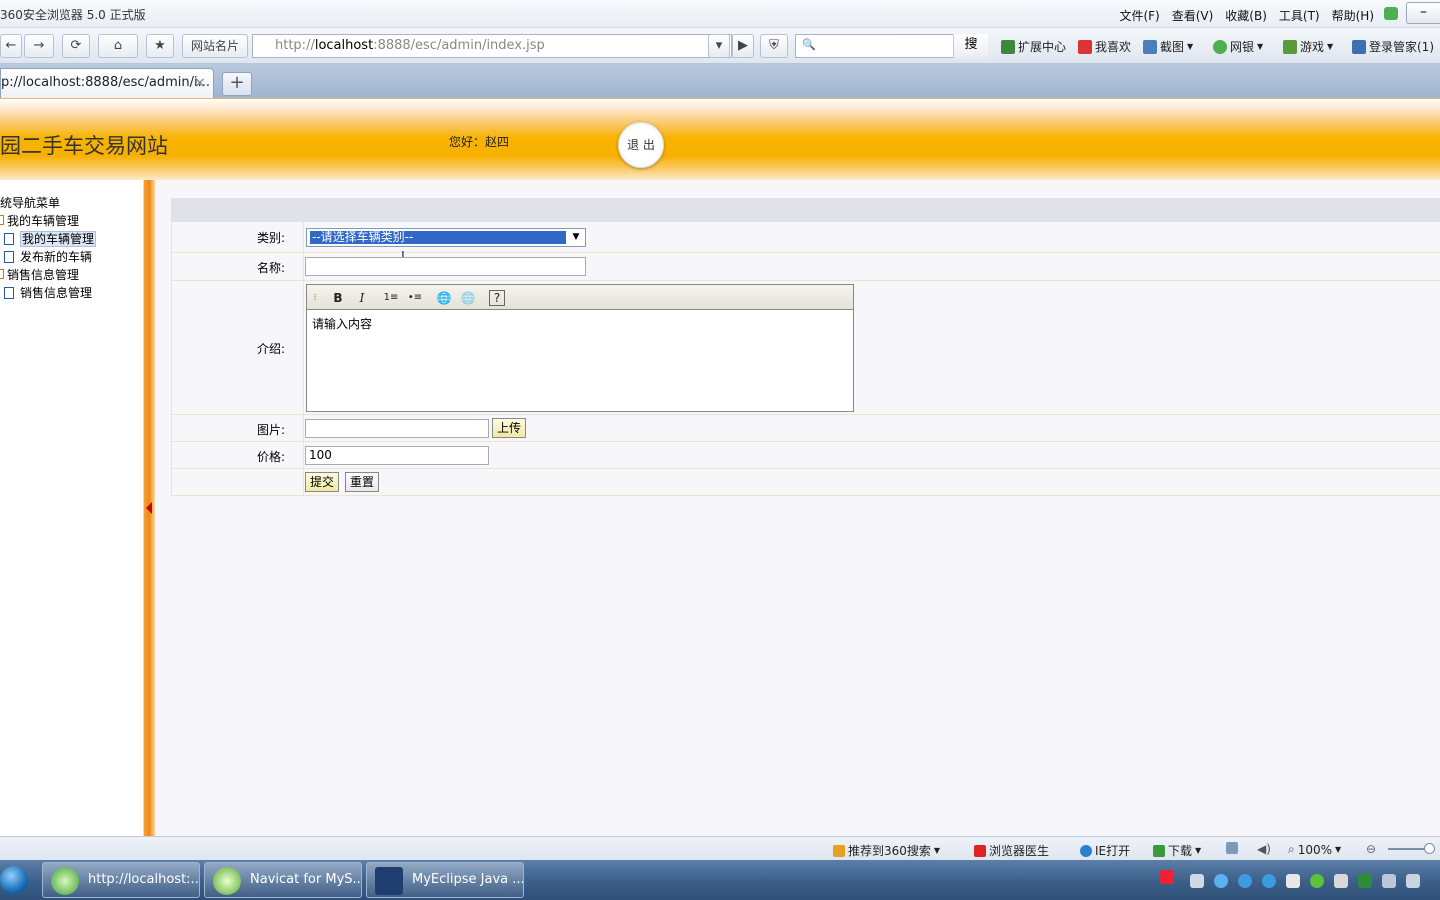 The height and width of the screenshot is (900, 1440). Describe the element at coordinates (1359, 46) in the screenshot. I see `key-icon` at that location.